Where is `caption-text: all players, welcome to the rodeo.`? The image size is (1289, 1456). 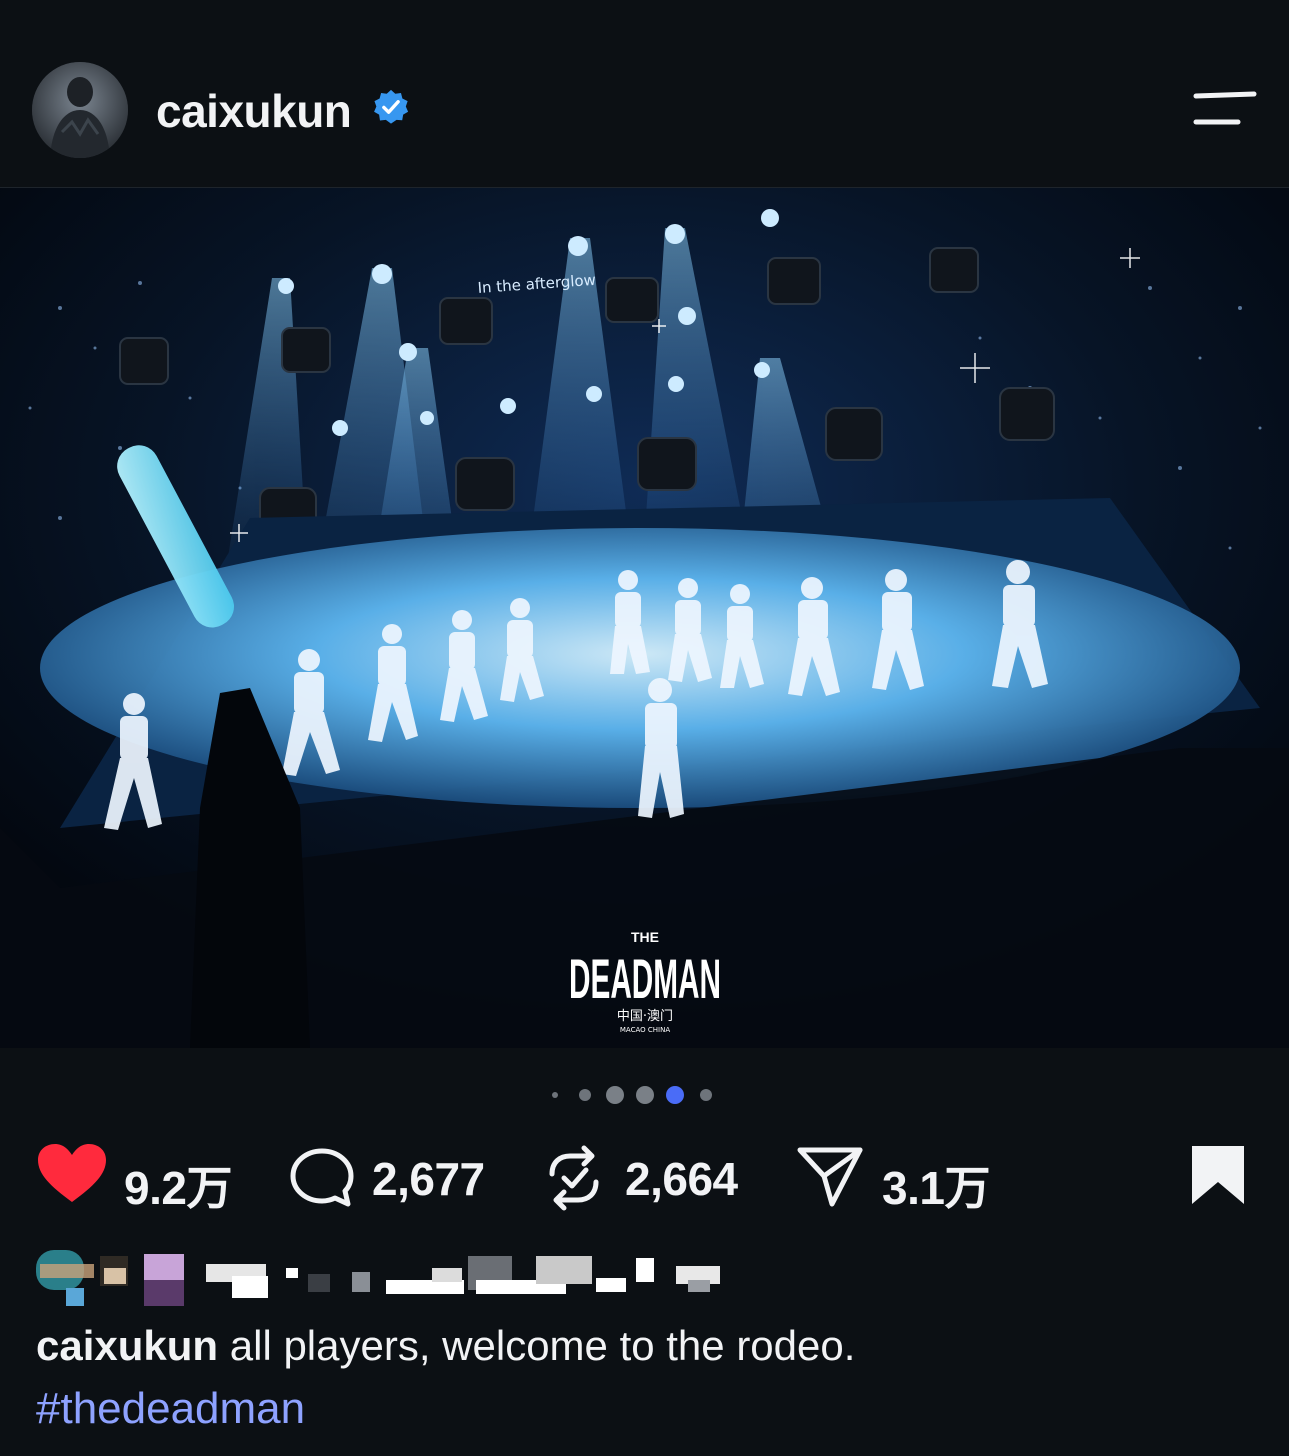 caption-text: all players, welcome to the rodeo. is located at coordinates (542, 1345).